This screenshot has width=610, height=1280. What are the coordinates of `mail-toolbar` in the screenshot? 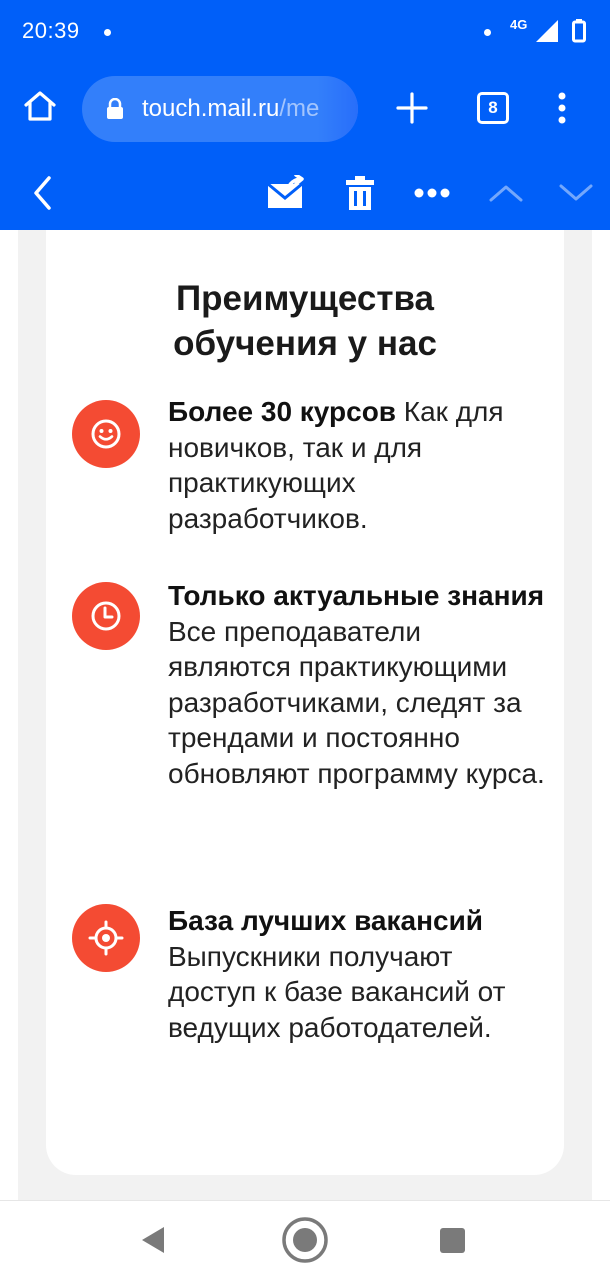 It's located at (305, 193).